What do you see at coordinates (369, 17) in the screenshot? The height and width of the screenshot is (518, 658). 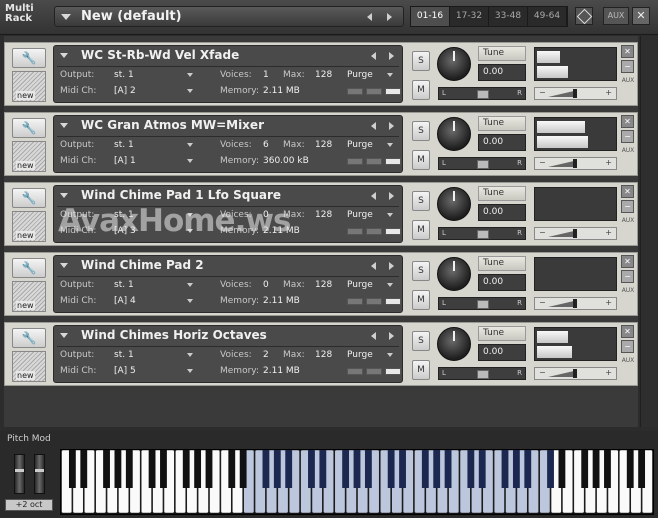 I see `prev-arrow-icon` at bounding box center [369, 17].